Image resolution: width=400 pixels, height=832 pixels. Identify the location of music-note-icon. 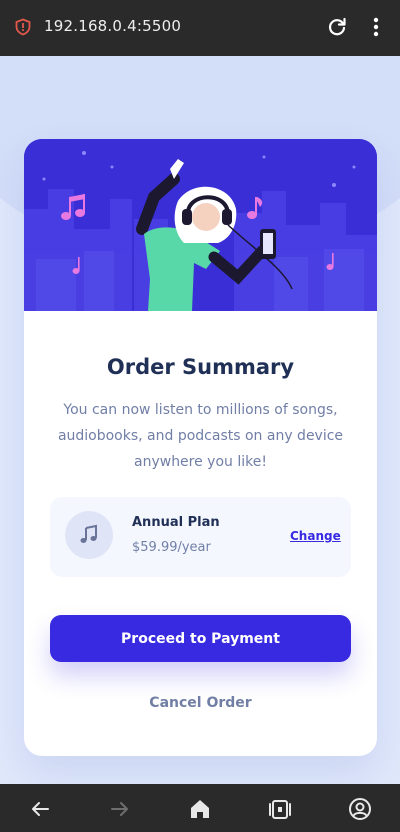
(88, 533).